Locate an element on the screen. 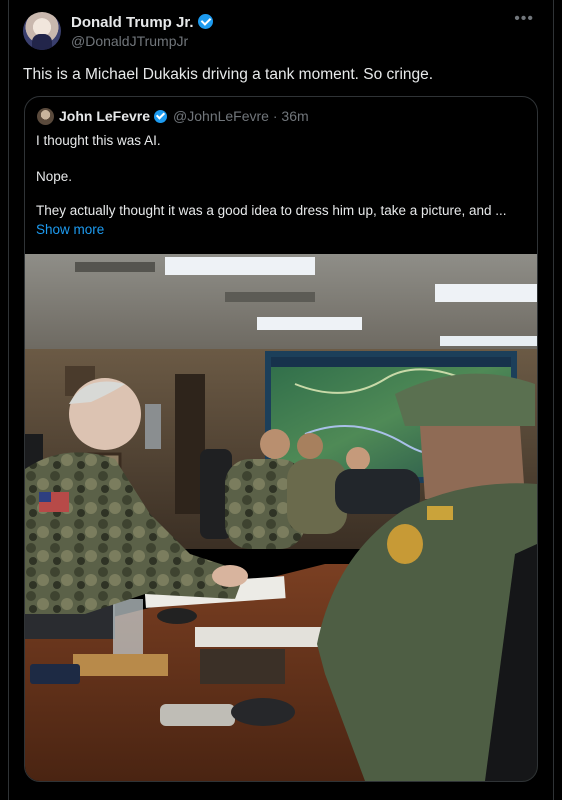  flag-patch is located at coordinates (45, 497).